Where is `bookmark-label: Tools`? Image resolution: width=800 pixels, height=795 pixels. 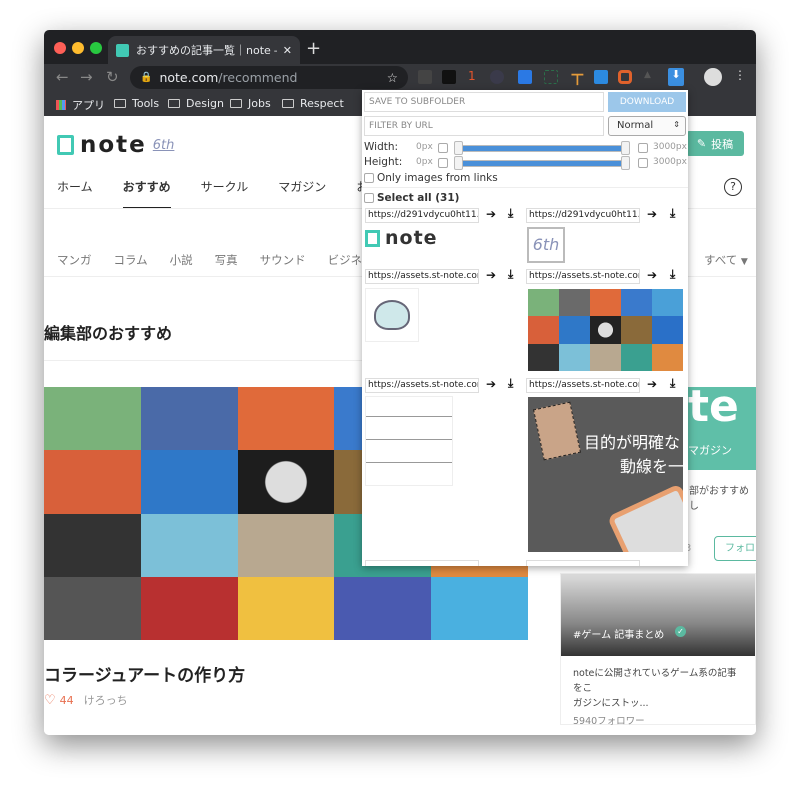 bookmark-label: Tools is located at coordinates (146, 103).